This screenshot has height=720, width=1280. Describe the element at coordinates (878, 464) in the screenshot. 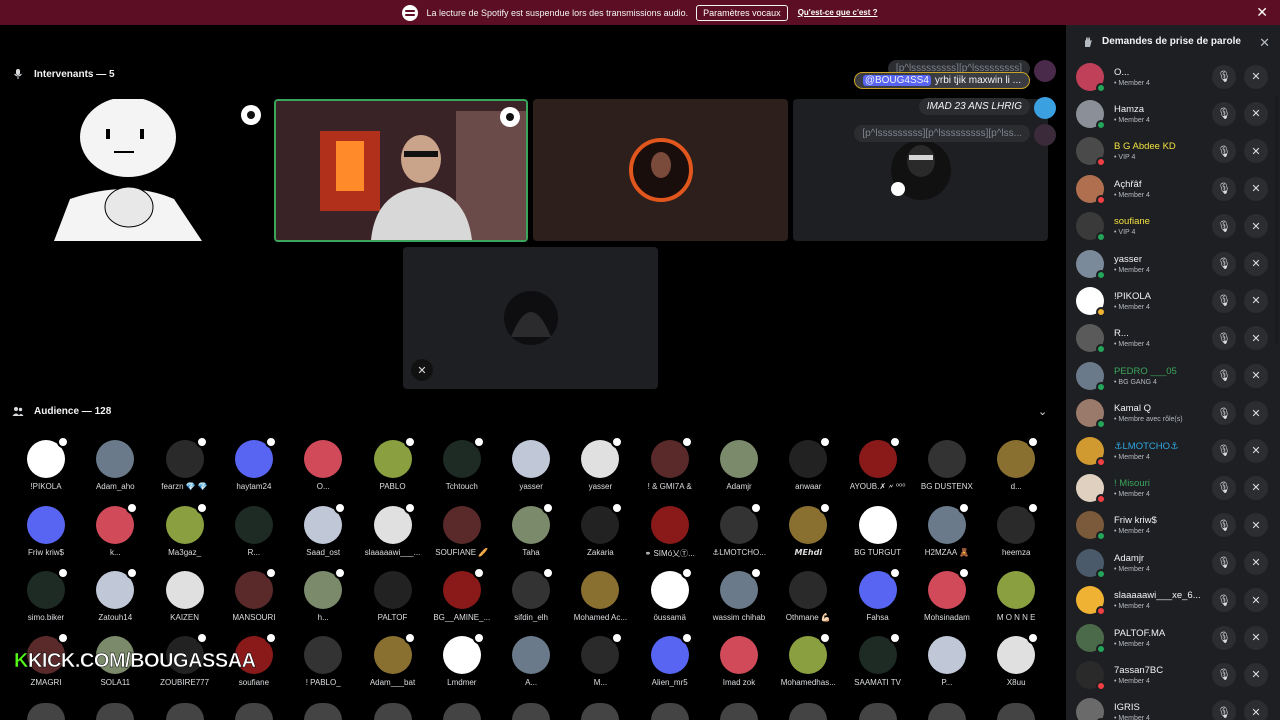

I see `audience-member: AYOUB.✗ 🗲 ⁰⁰⁰` at that location.